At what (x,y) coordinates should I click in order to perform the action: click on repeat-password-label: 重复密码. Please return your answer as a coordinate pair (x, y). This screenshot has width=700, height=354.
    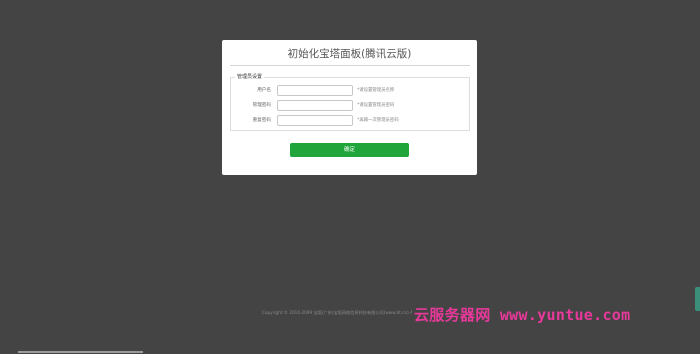
    Looking at the image, I should click on (261, 120).